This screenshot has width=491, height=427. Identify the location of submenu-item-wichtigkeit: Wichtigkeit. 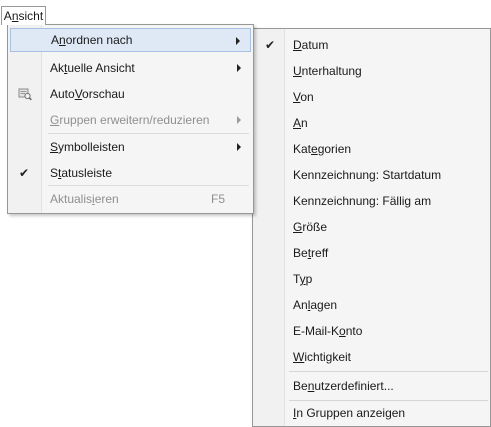
(371, 357).